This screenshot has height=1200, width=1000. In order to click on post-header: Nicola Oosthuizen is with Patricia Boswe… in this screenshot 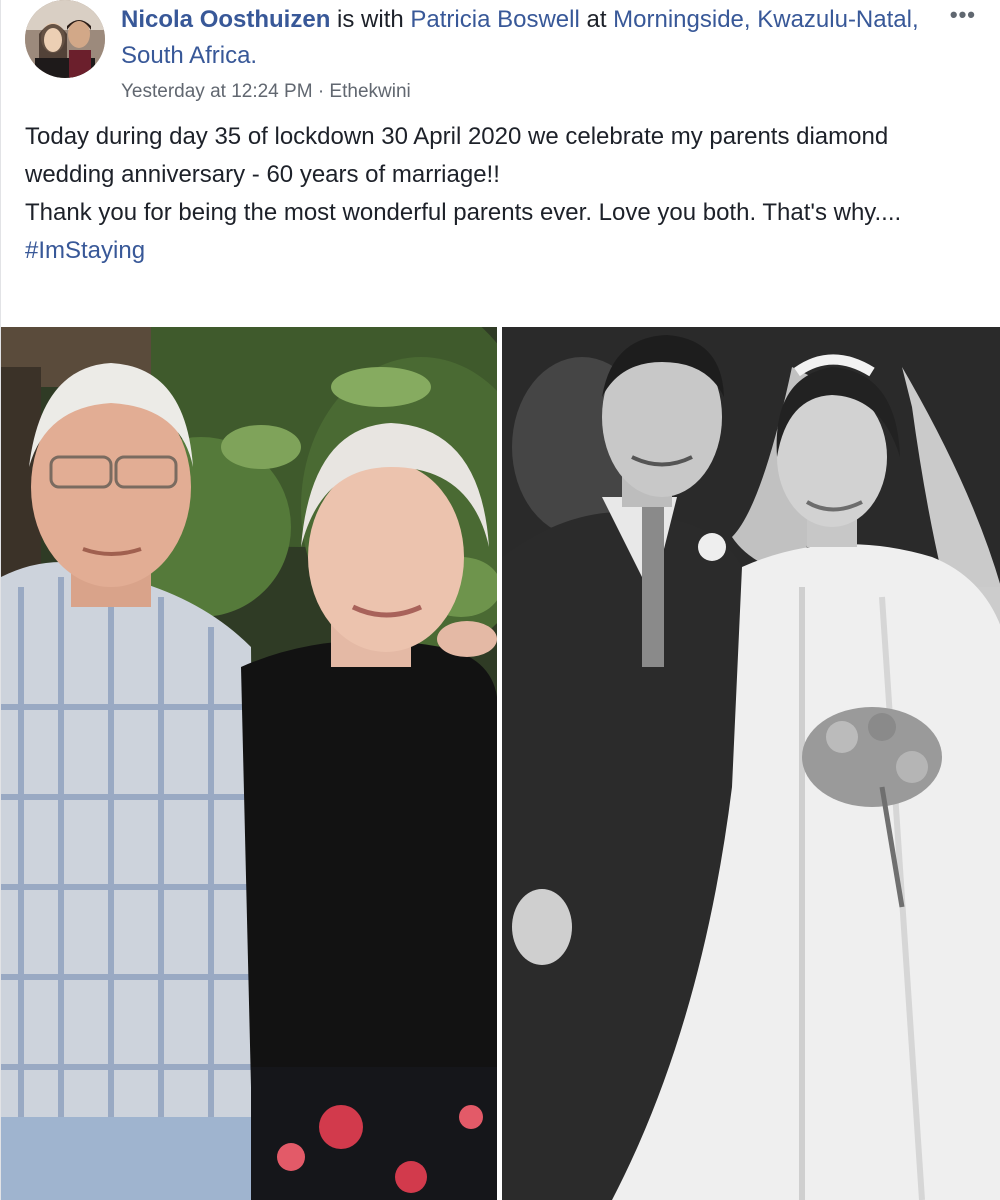, I will do `click(521, 54)`.